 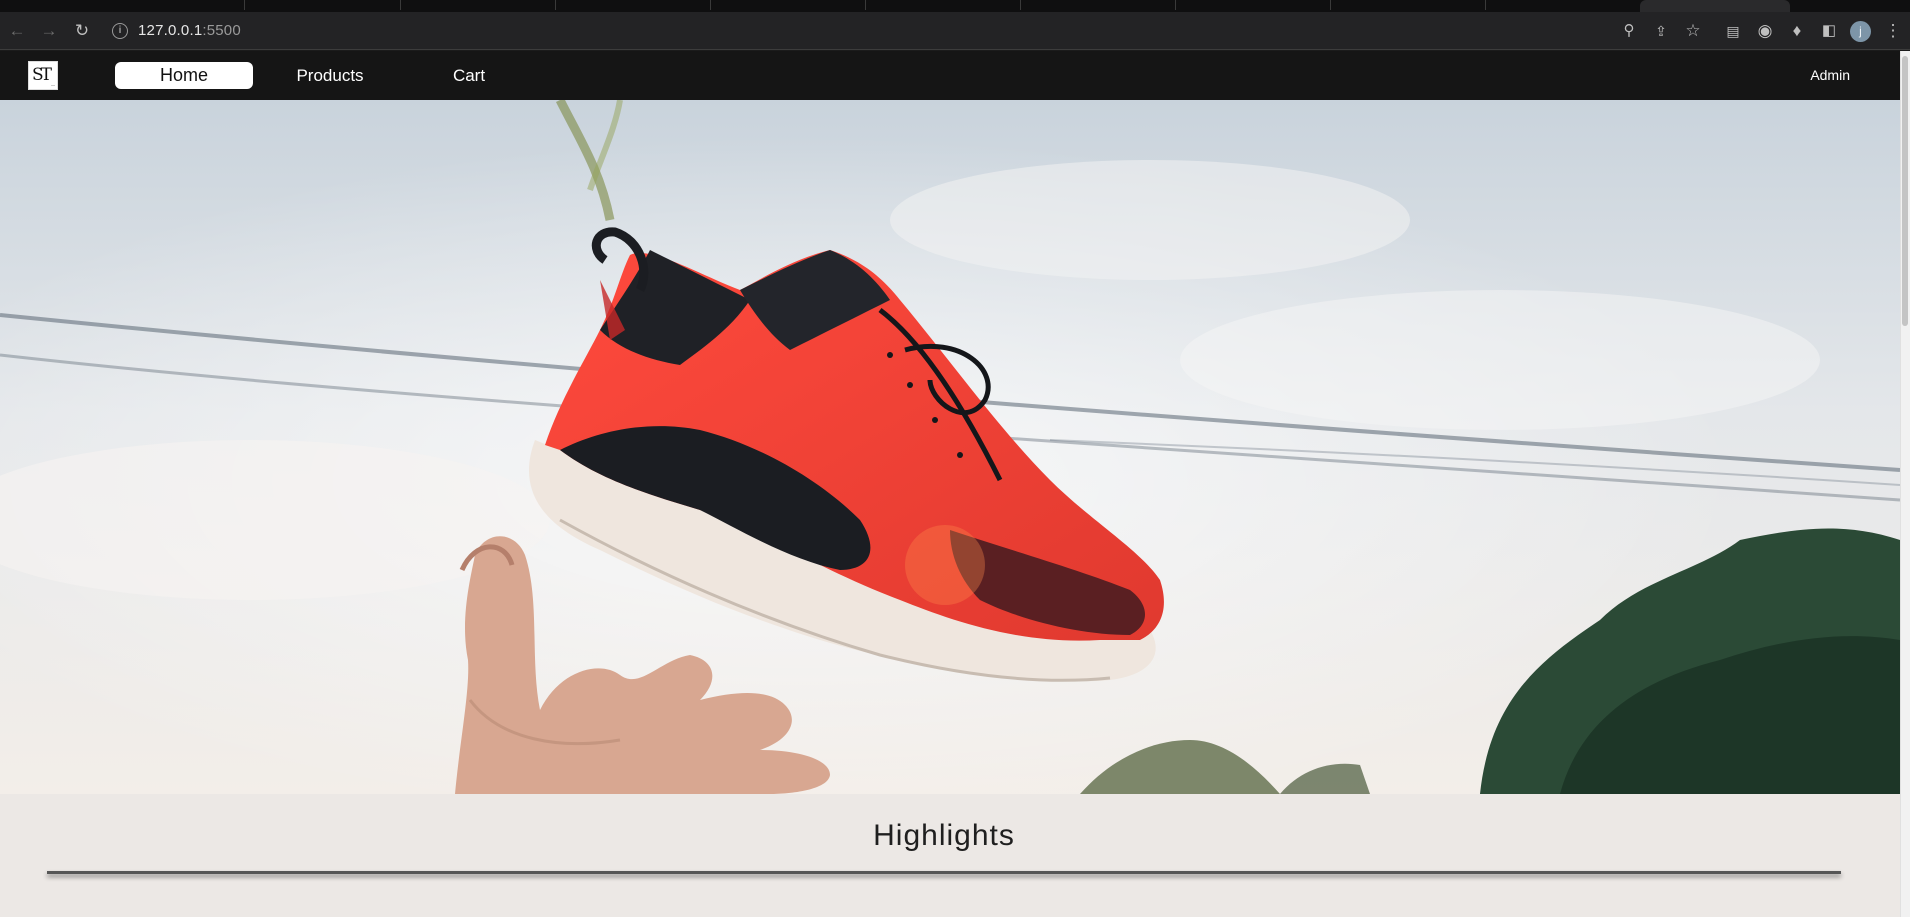 I want to click on sidepanel-icon: ◧, so click(x=1829, y=31).